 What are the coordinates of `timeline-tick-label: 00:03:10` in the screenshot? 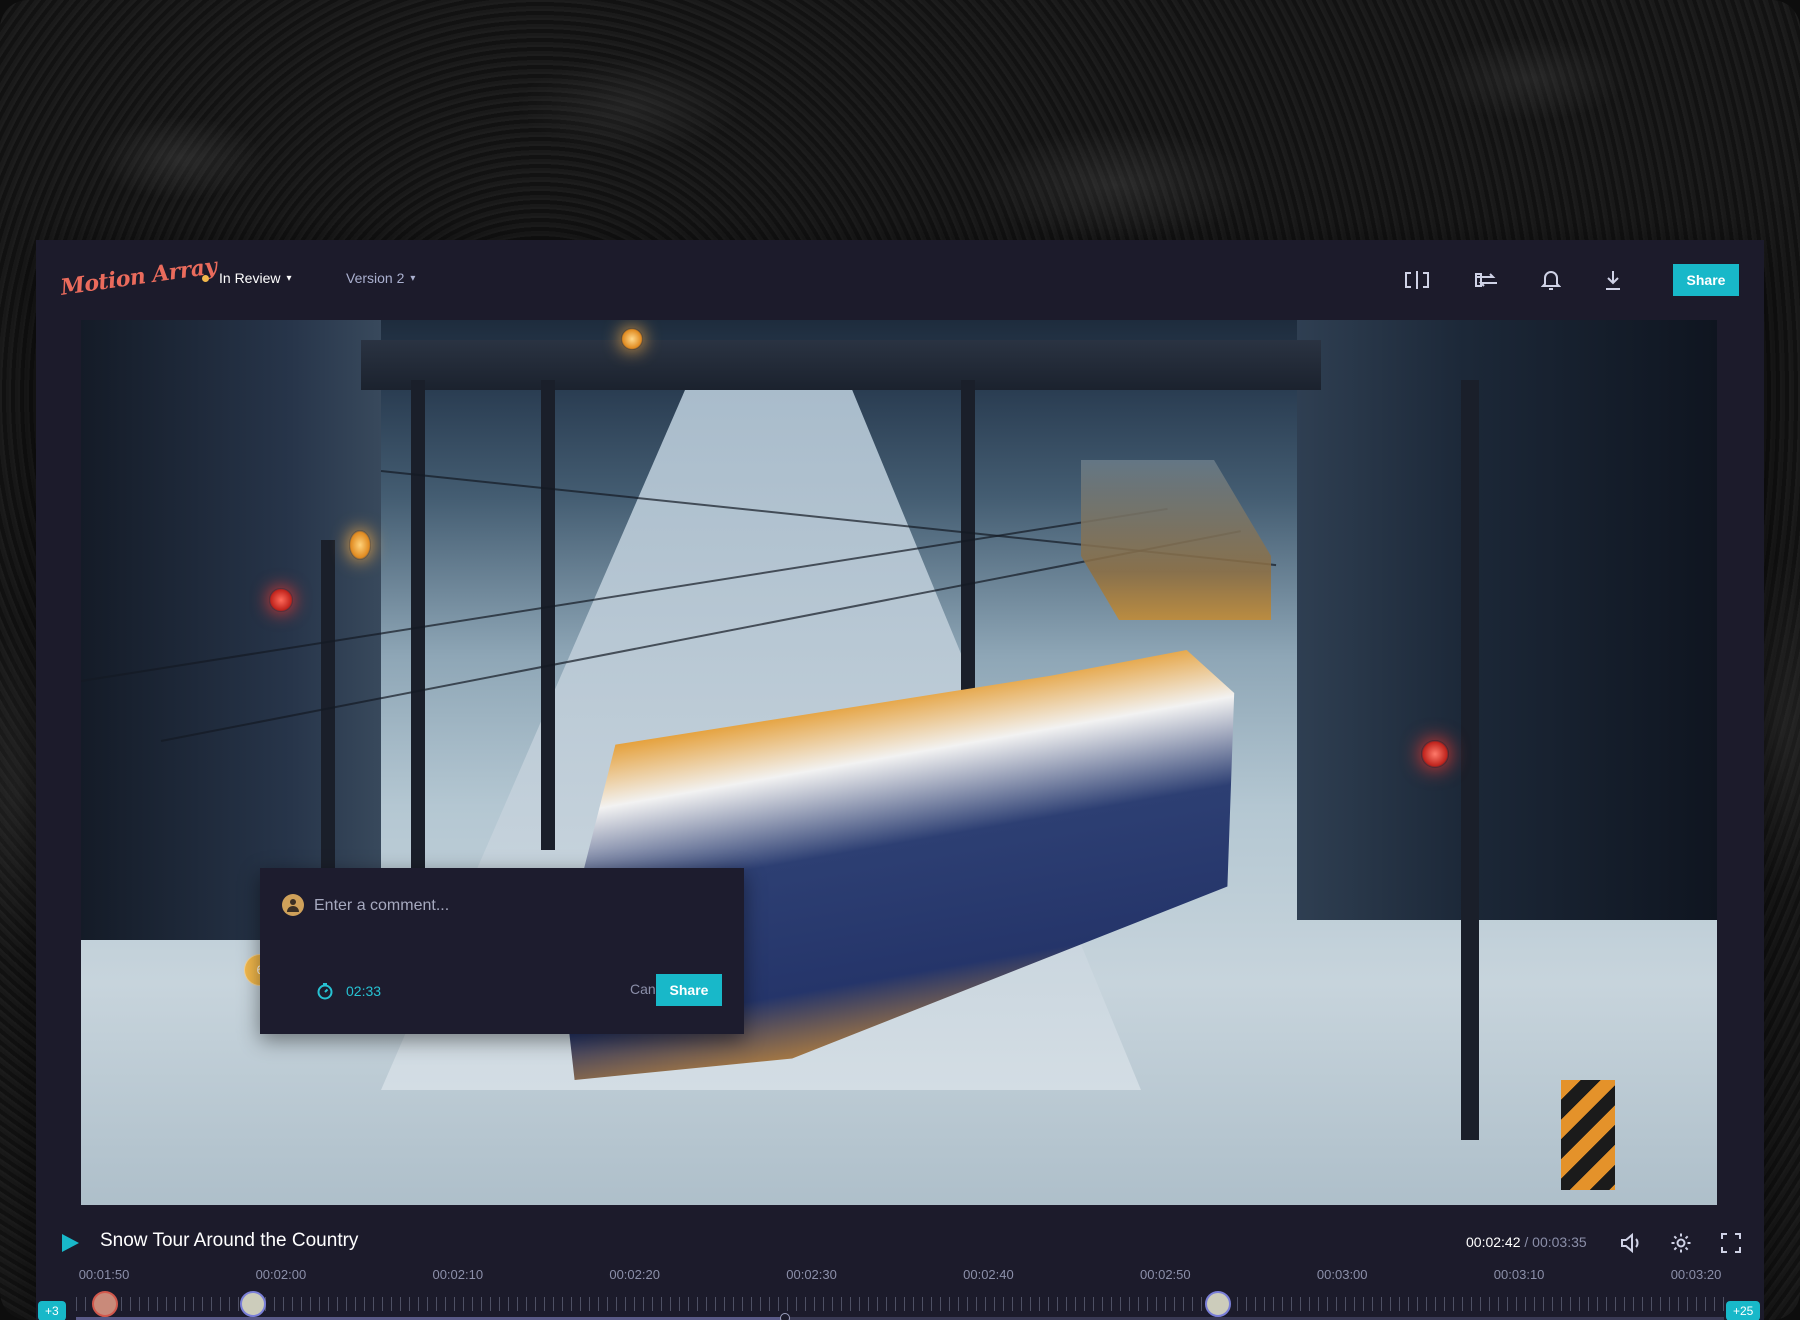 It's located at (1519, 1274).